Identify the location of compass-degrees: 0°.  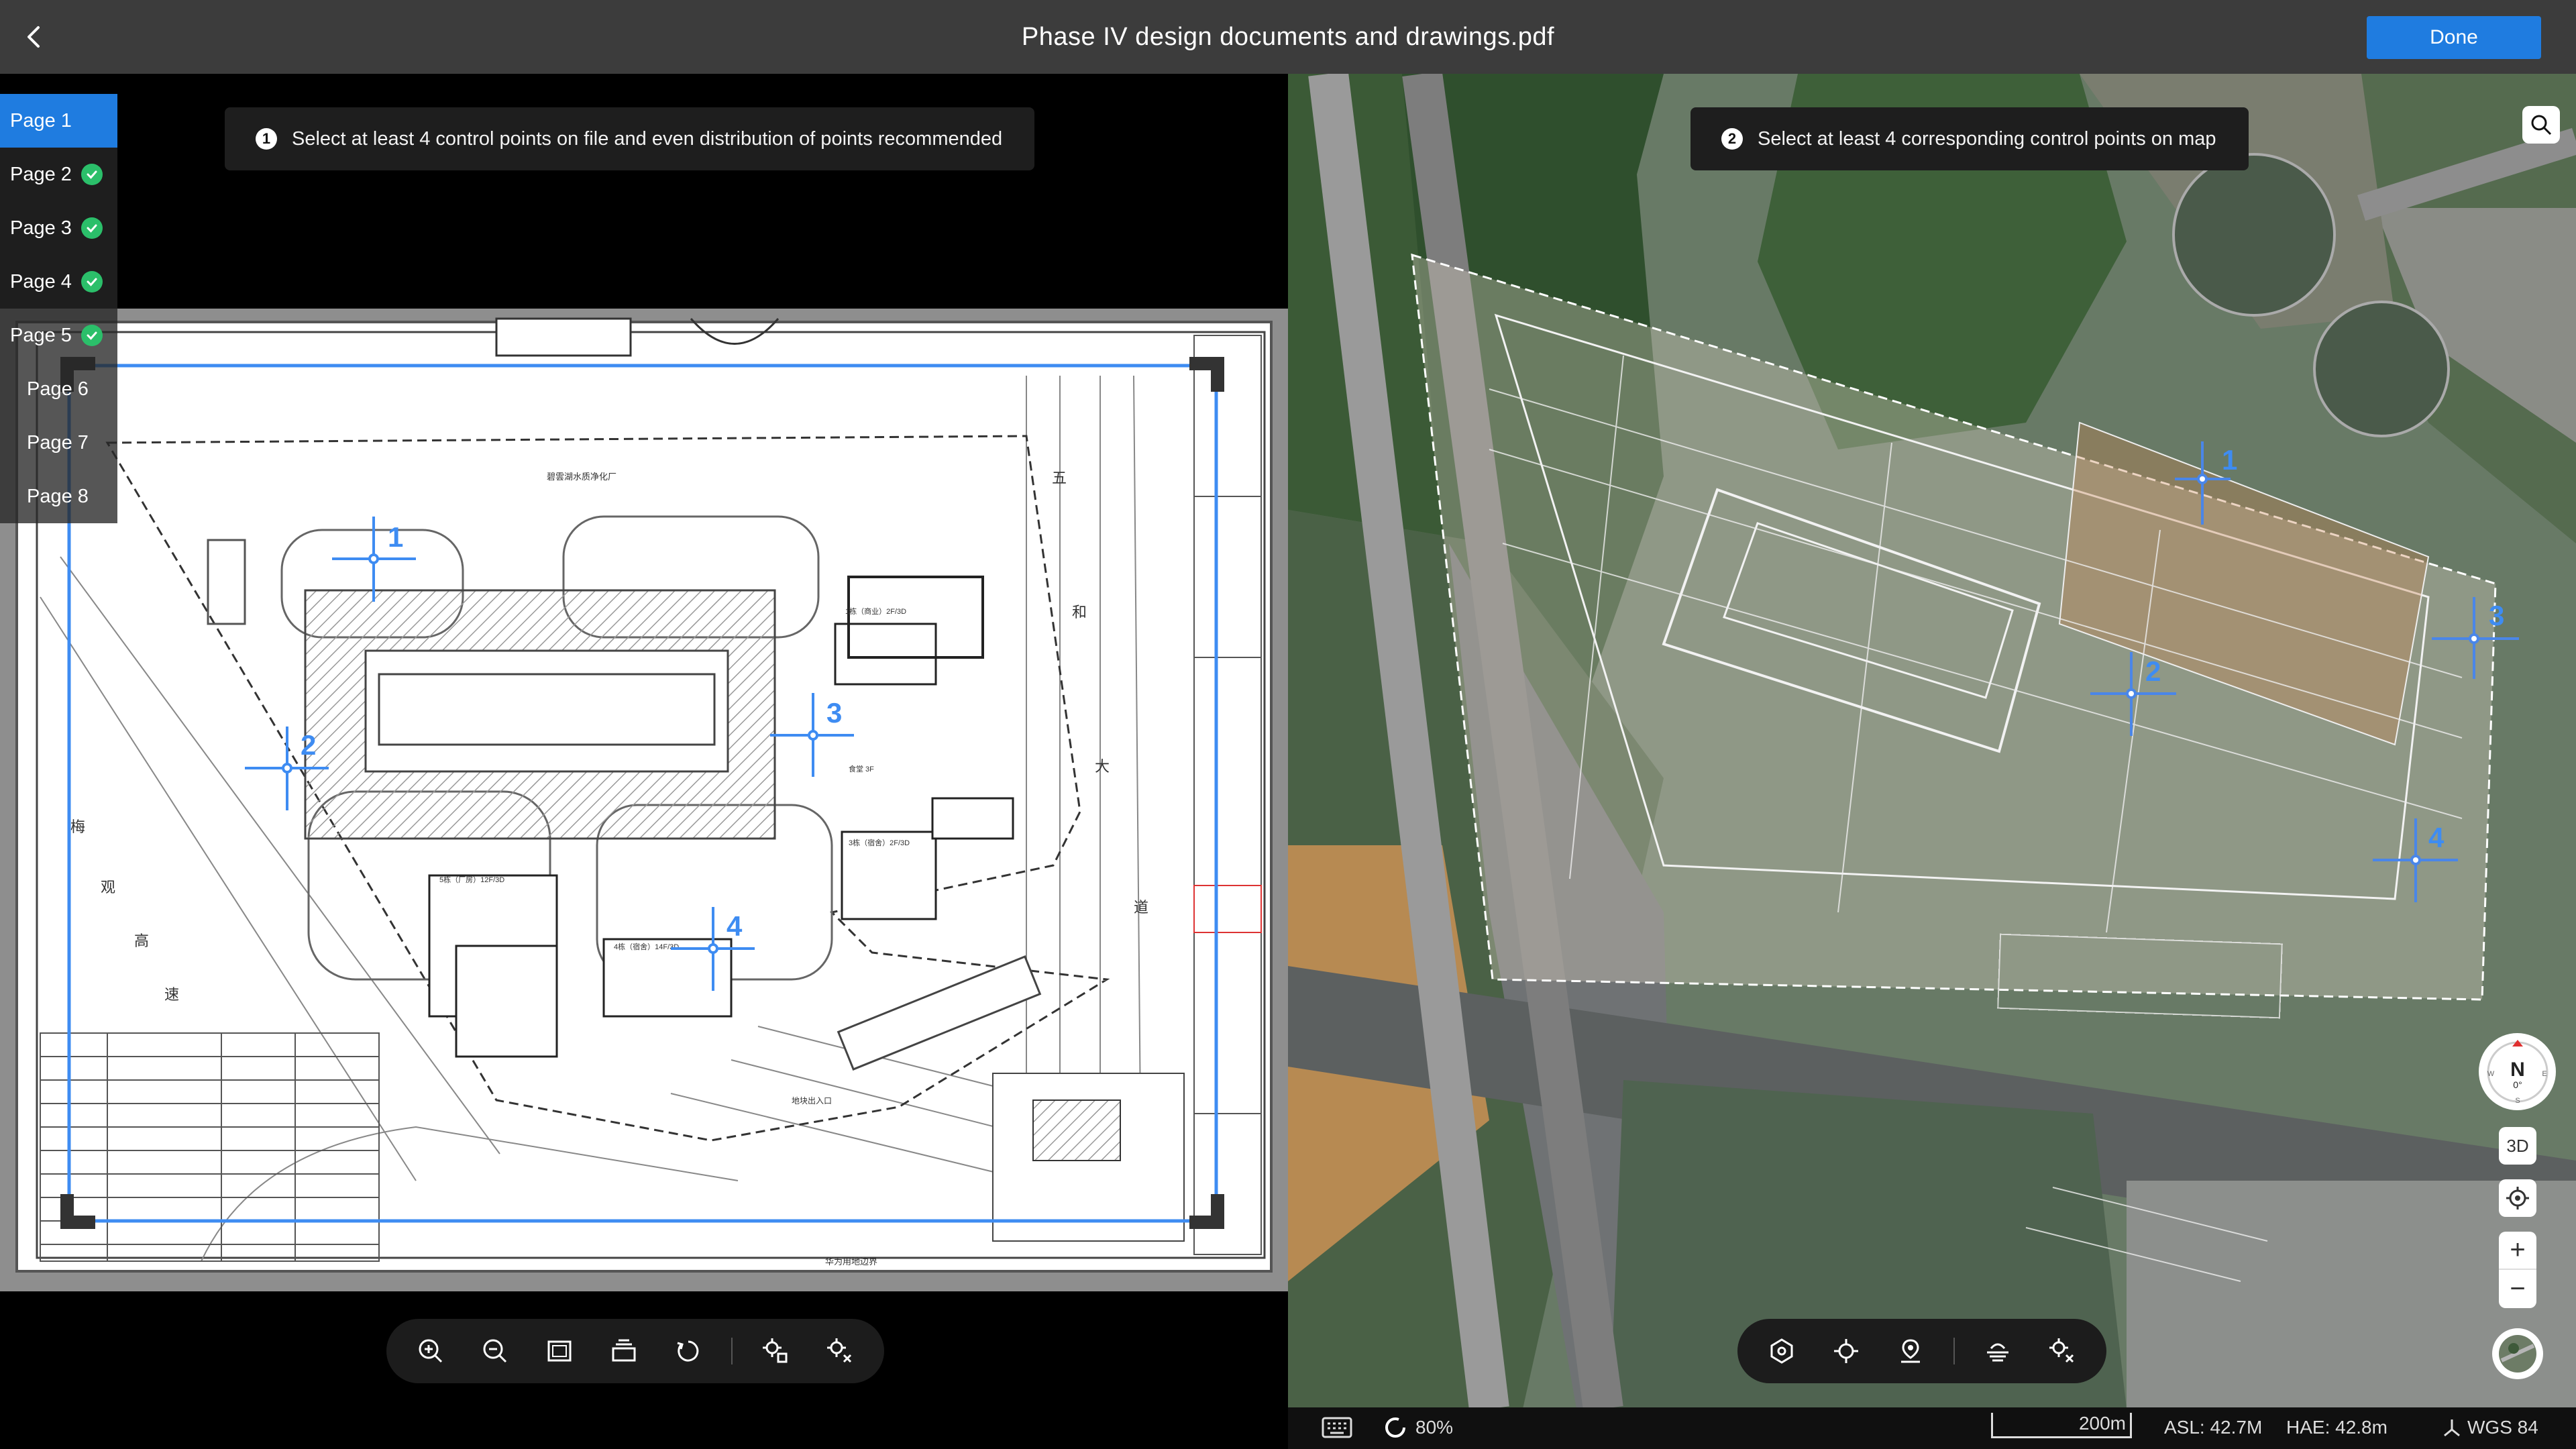
(2517, 1084).